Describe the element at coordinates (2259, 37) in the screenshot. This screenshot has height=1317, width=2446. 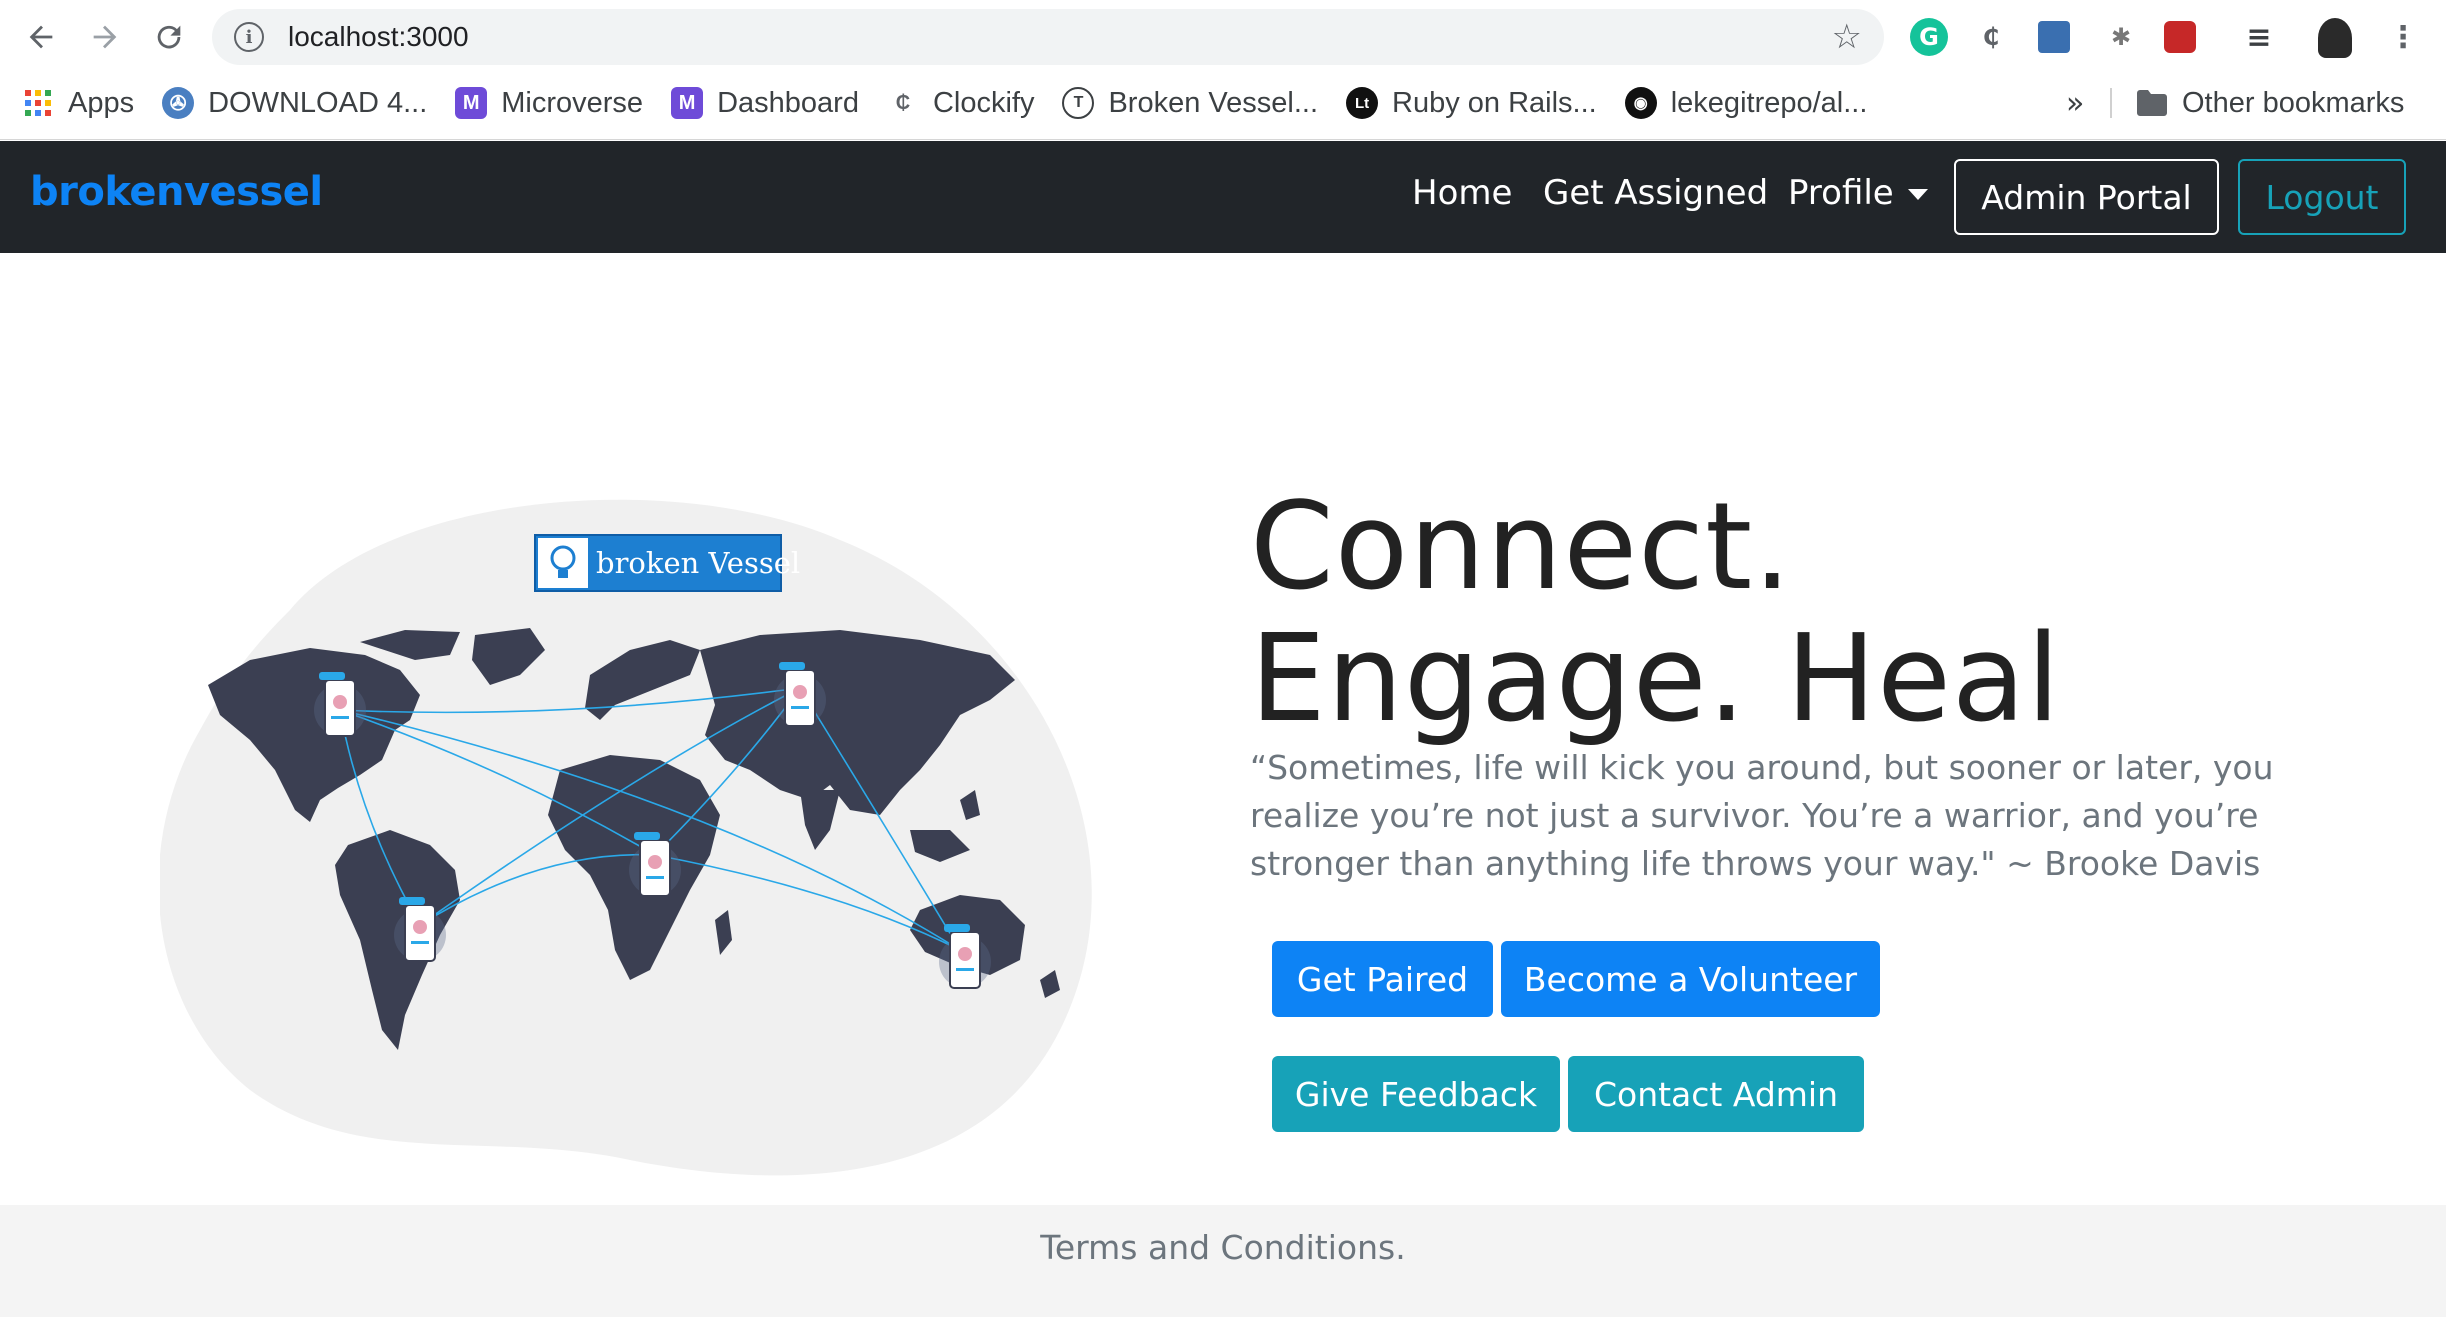
I see `media-control-icon: ≡` at that location.